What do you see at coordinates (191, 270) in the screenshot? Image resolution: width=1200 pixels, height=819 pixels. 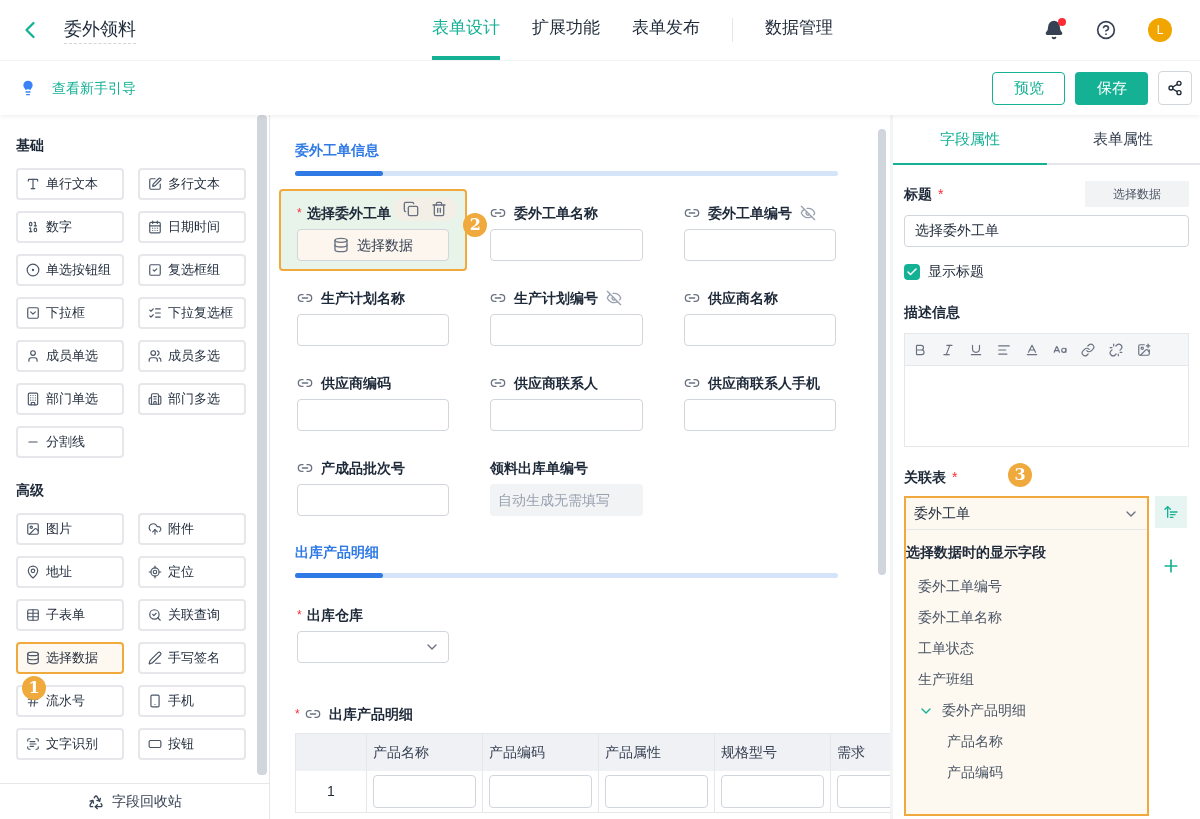 I see `component-item: 复选框组` at bounding box center [191, 270].